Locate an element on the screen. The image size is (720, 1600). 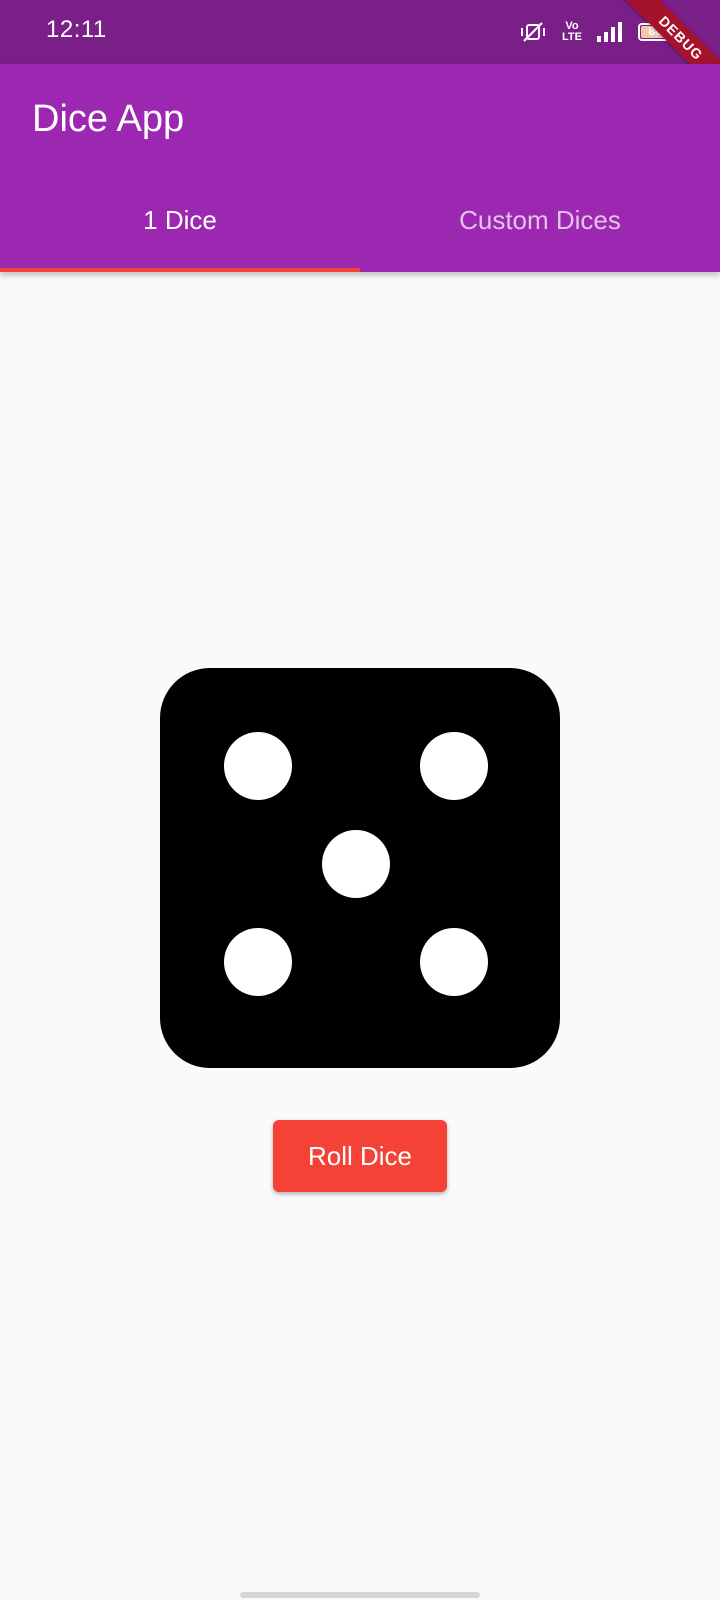
tab-custom-dices-label: Custom Dices is located at coordinates (540, 219).